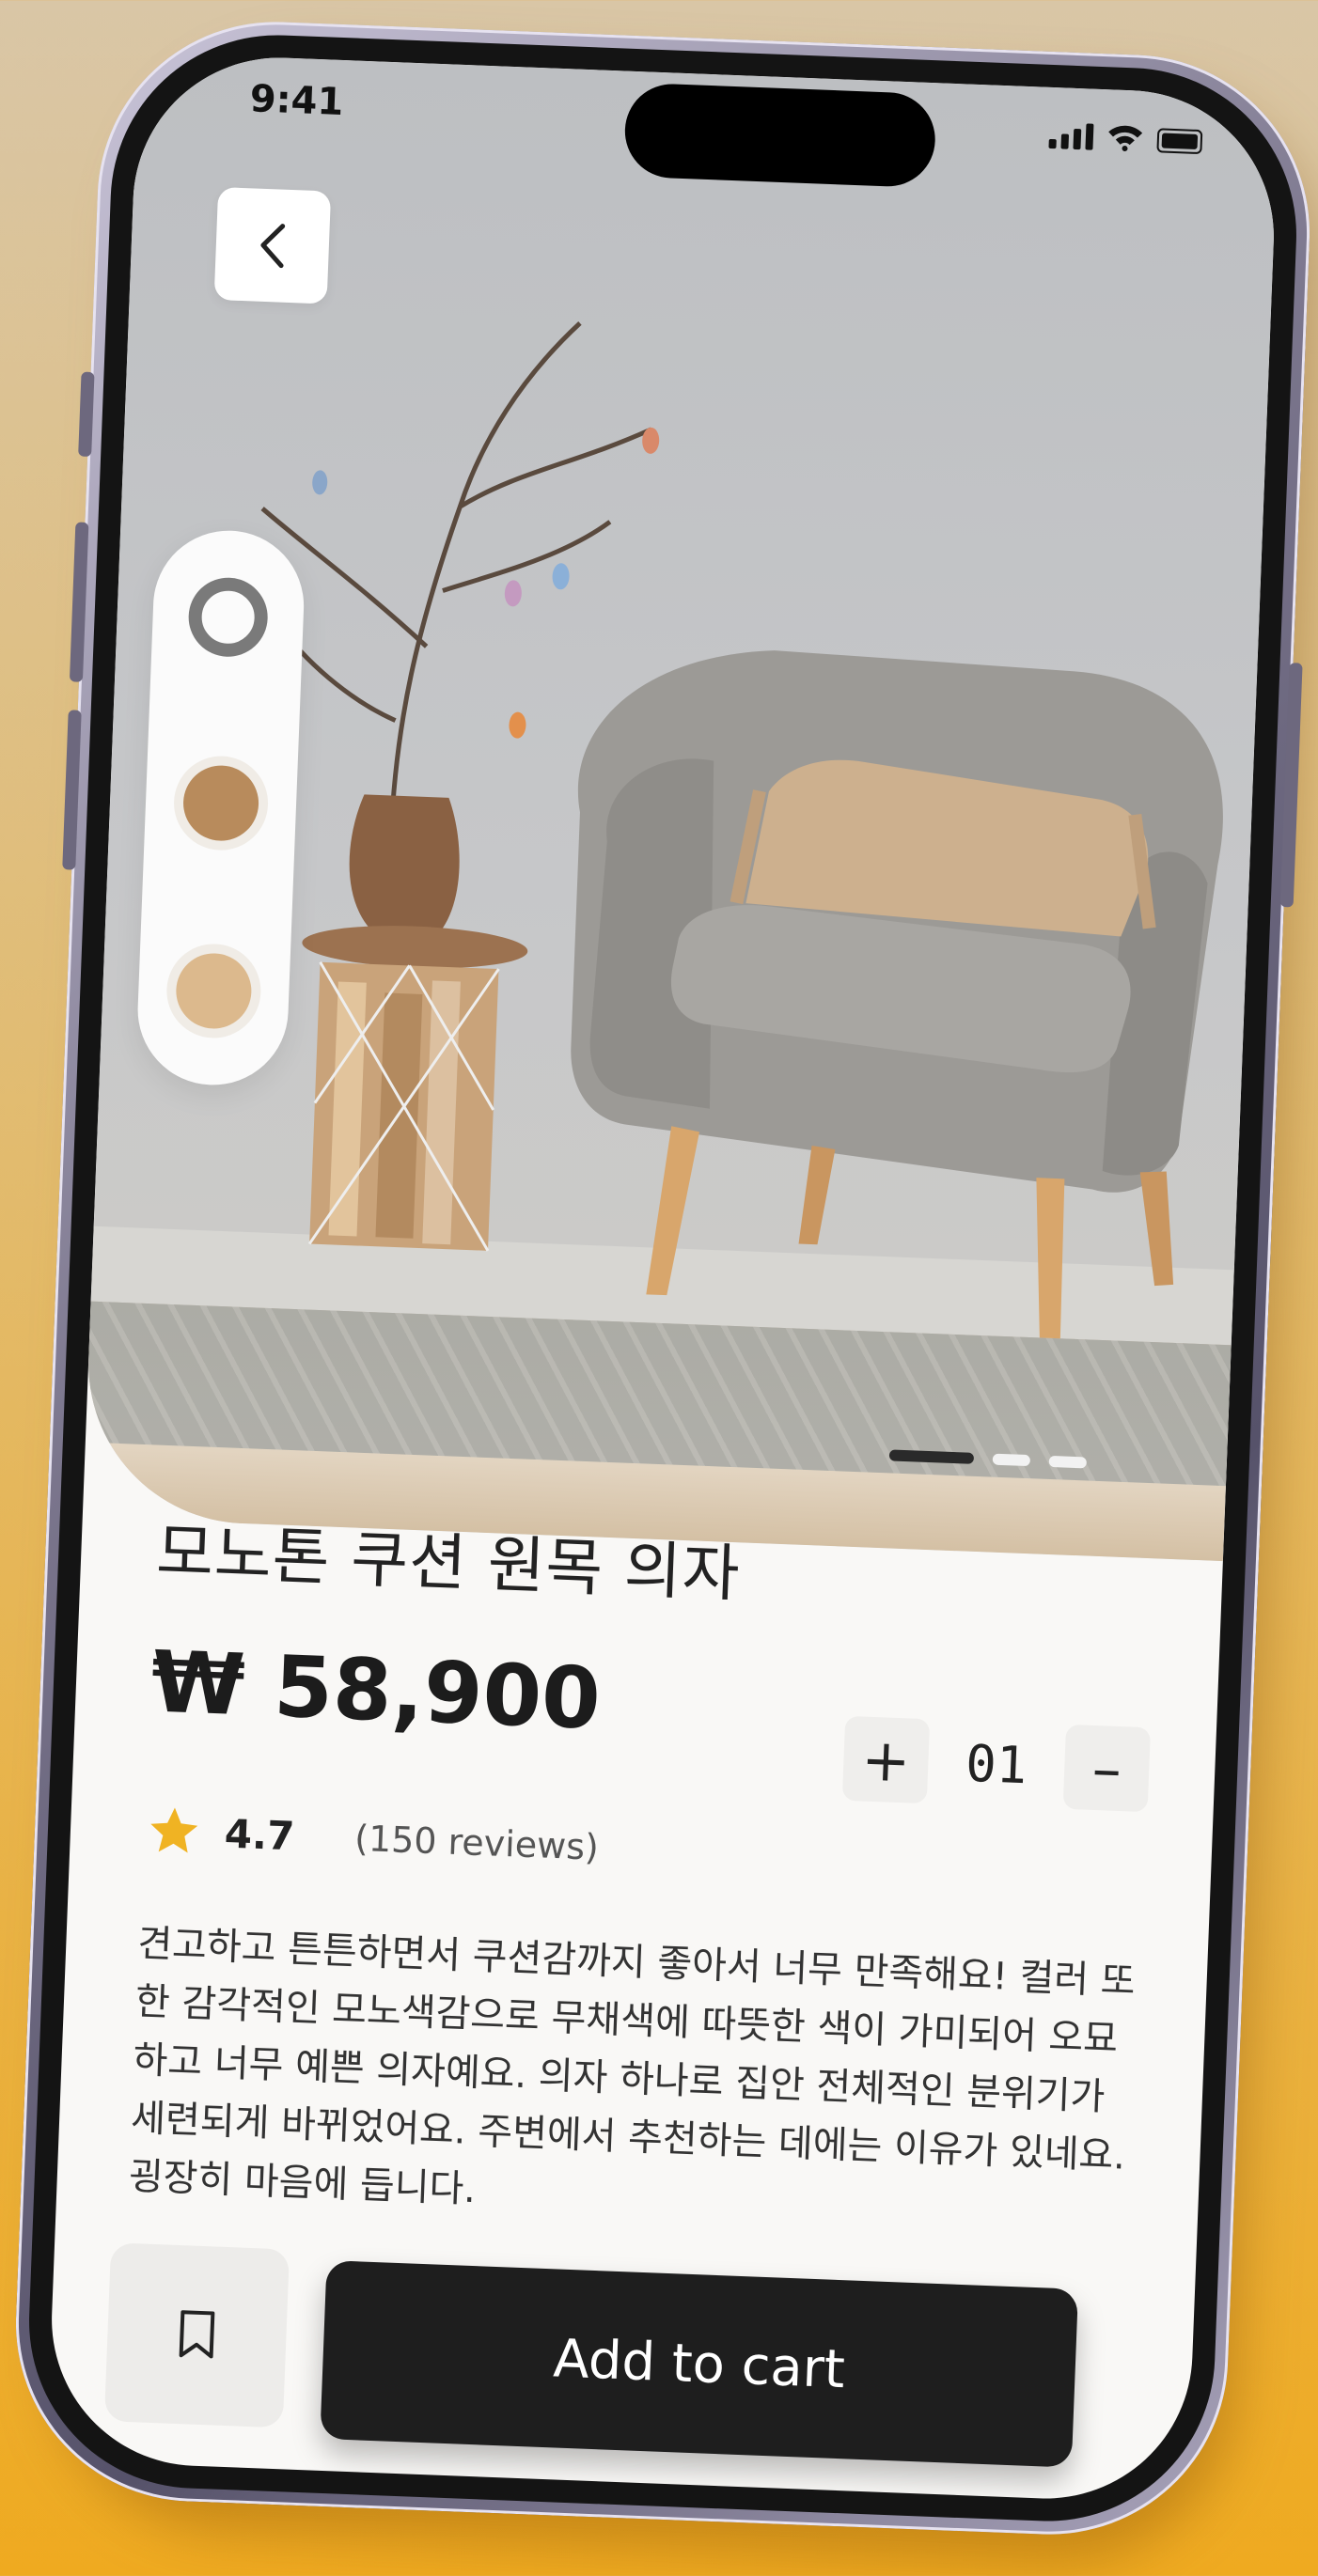 This screenshot has width=1318, height=2576. Describe the element at coordinates (228, 617) in the screenshot. I see `swatch-gray-selected` at that location.